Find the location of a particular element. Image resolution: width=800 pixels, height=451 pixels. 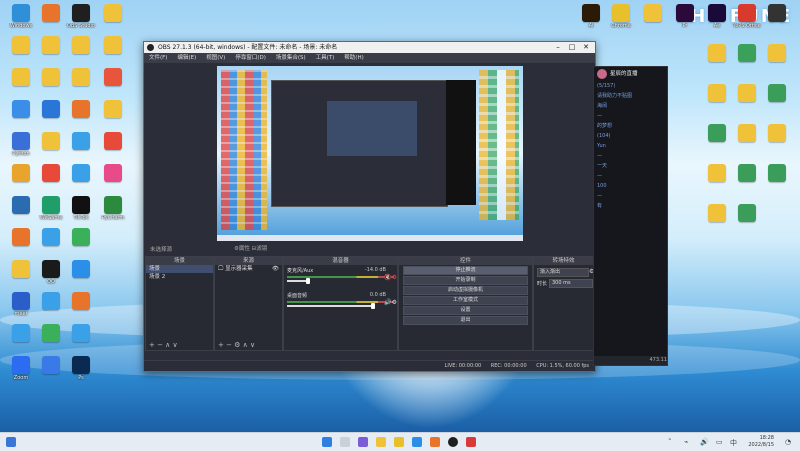

notification-icon: ◔ is located at coordinates (788, 442).